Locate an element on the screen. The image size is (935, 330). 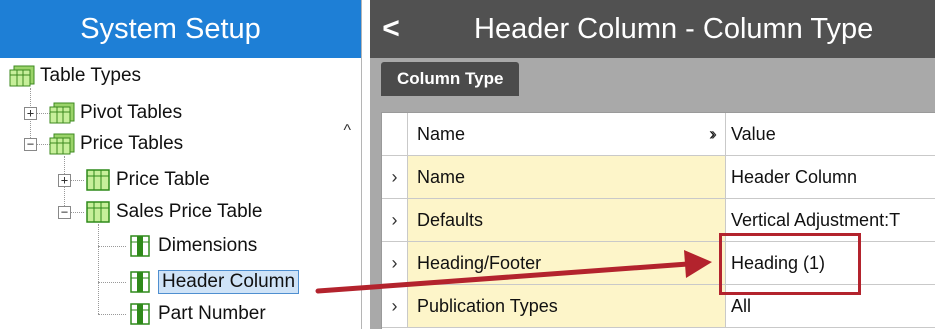
tree-item-sales-price-table: Sales Price Table is located at coordinates (173, 212).